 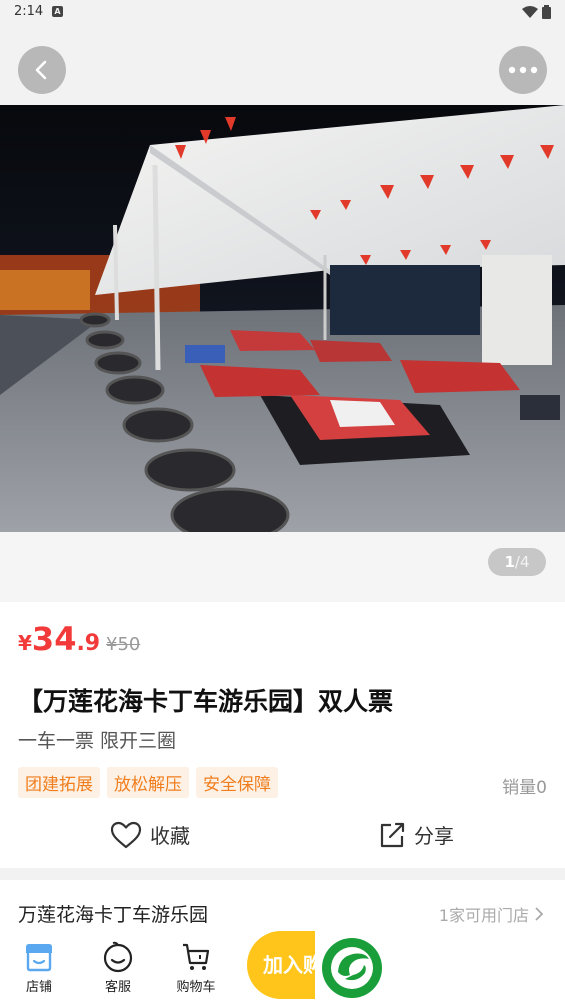 What do you see at coordinates (118, 957) in the screenshot?
I see `service-icon` at bounding box center [118, 957].